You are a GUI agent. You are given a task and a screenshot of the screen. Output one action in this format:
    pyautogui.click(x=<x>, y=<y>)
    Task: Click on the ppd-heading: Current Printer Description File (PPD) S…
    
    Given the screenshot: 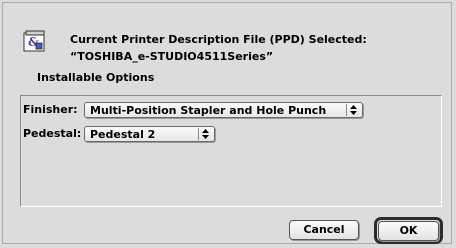 What is the action you would take?
    pyautogui.click(x=218, y=39)
    